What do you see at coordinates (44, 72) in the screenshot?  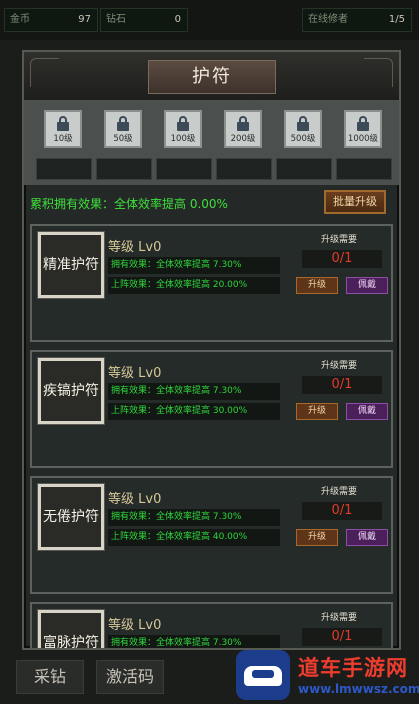 I see `corner-ornament-left` at bounding box center [44, 72].